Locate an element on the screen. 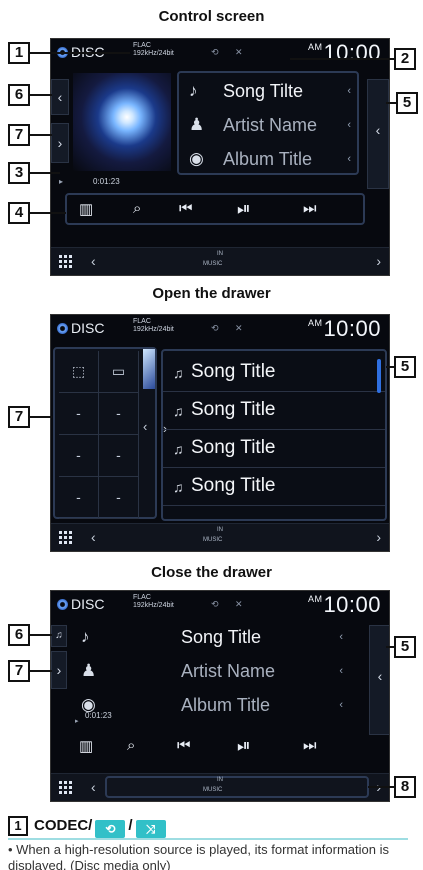 The width and height of the screenshot is (423, 870). codec-format: FLAC is located at coordinates (142, 45).